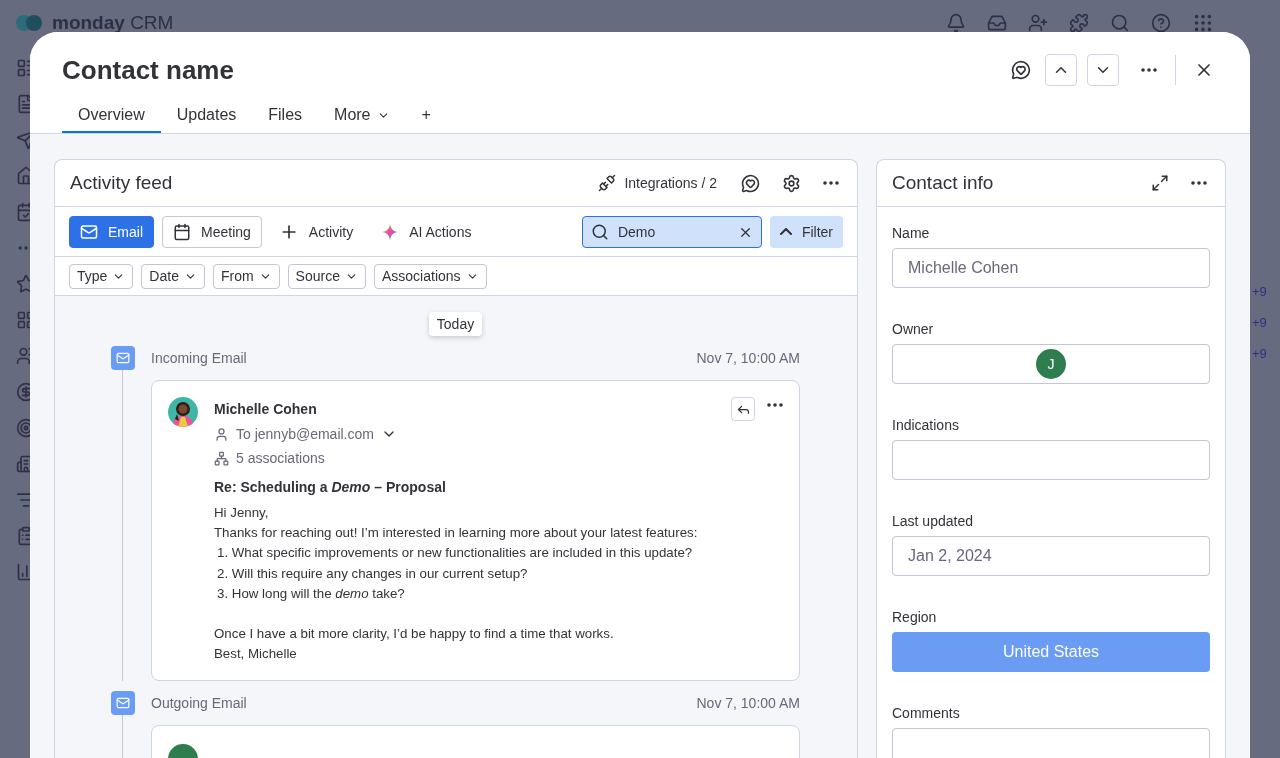 This screenshot has width=1280, height=758. What do you see at coordinates (199, 358) in the screenshot?
I see `activity-type: Incoming Email` at bounding box center [199, 358].